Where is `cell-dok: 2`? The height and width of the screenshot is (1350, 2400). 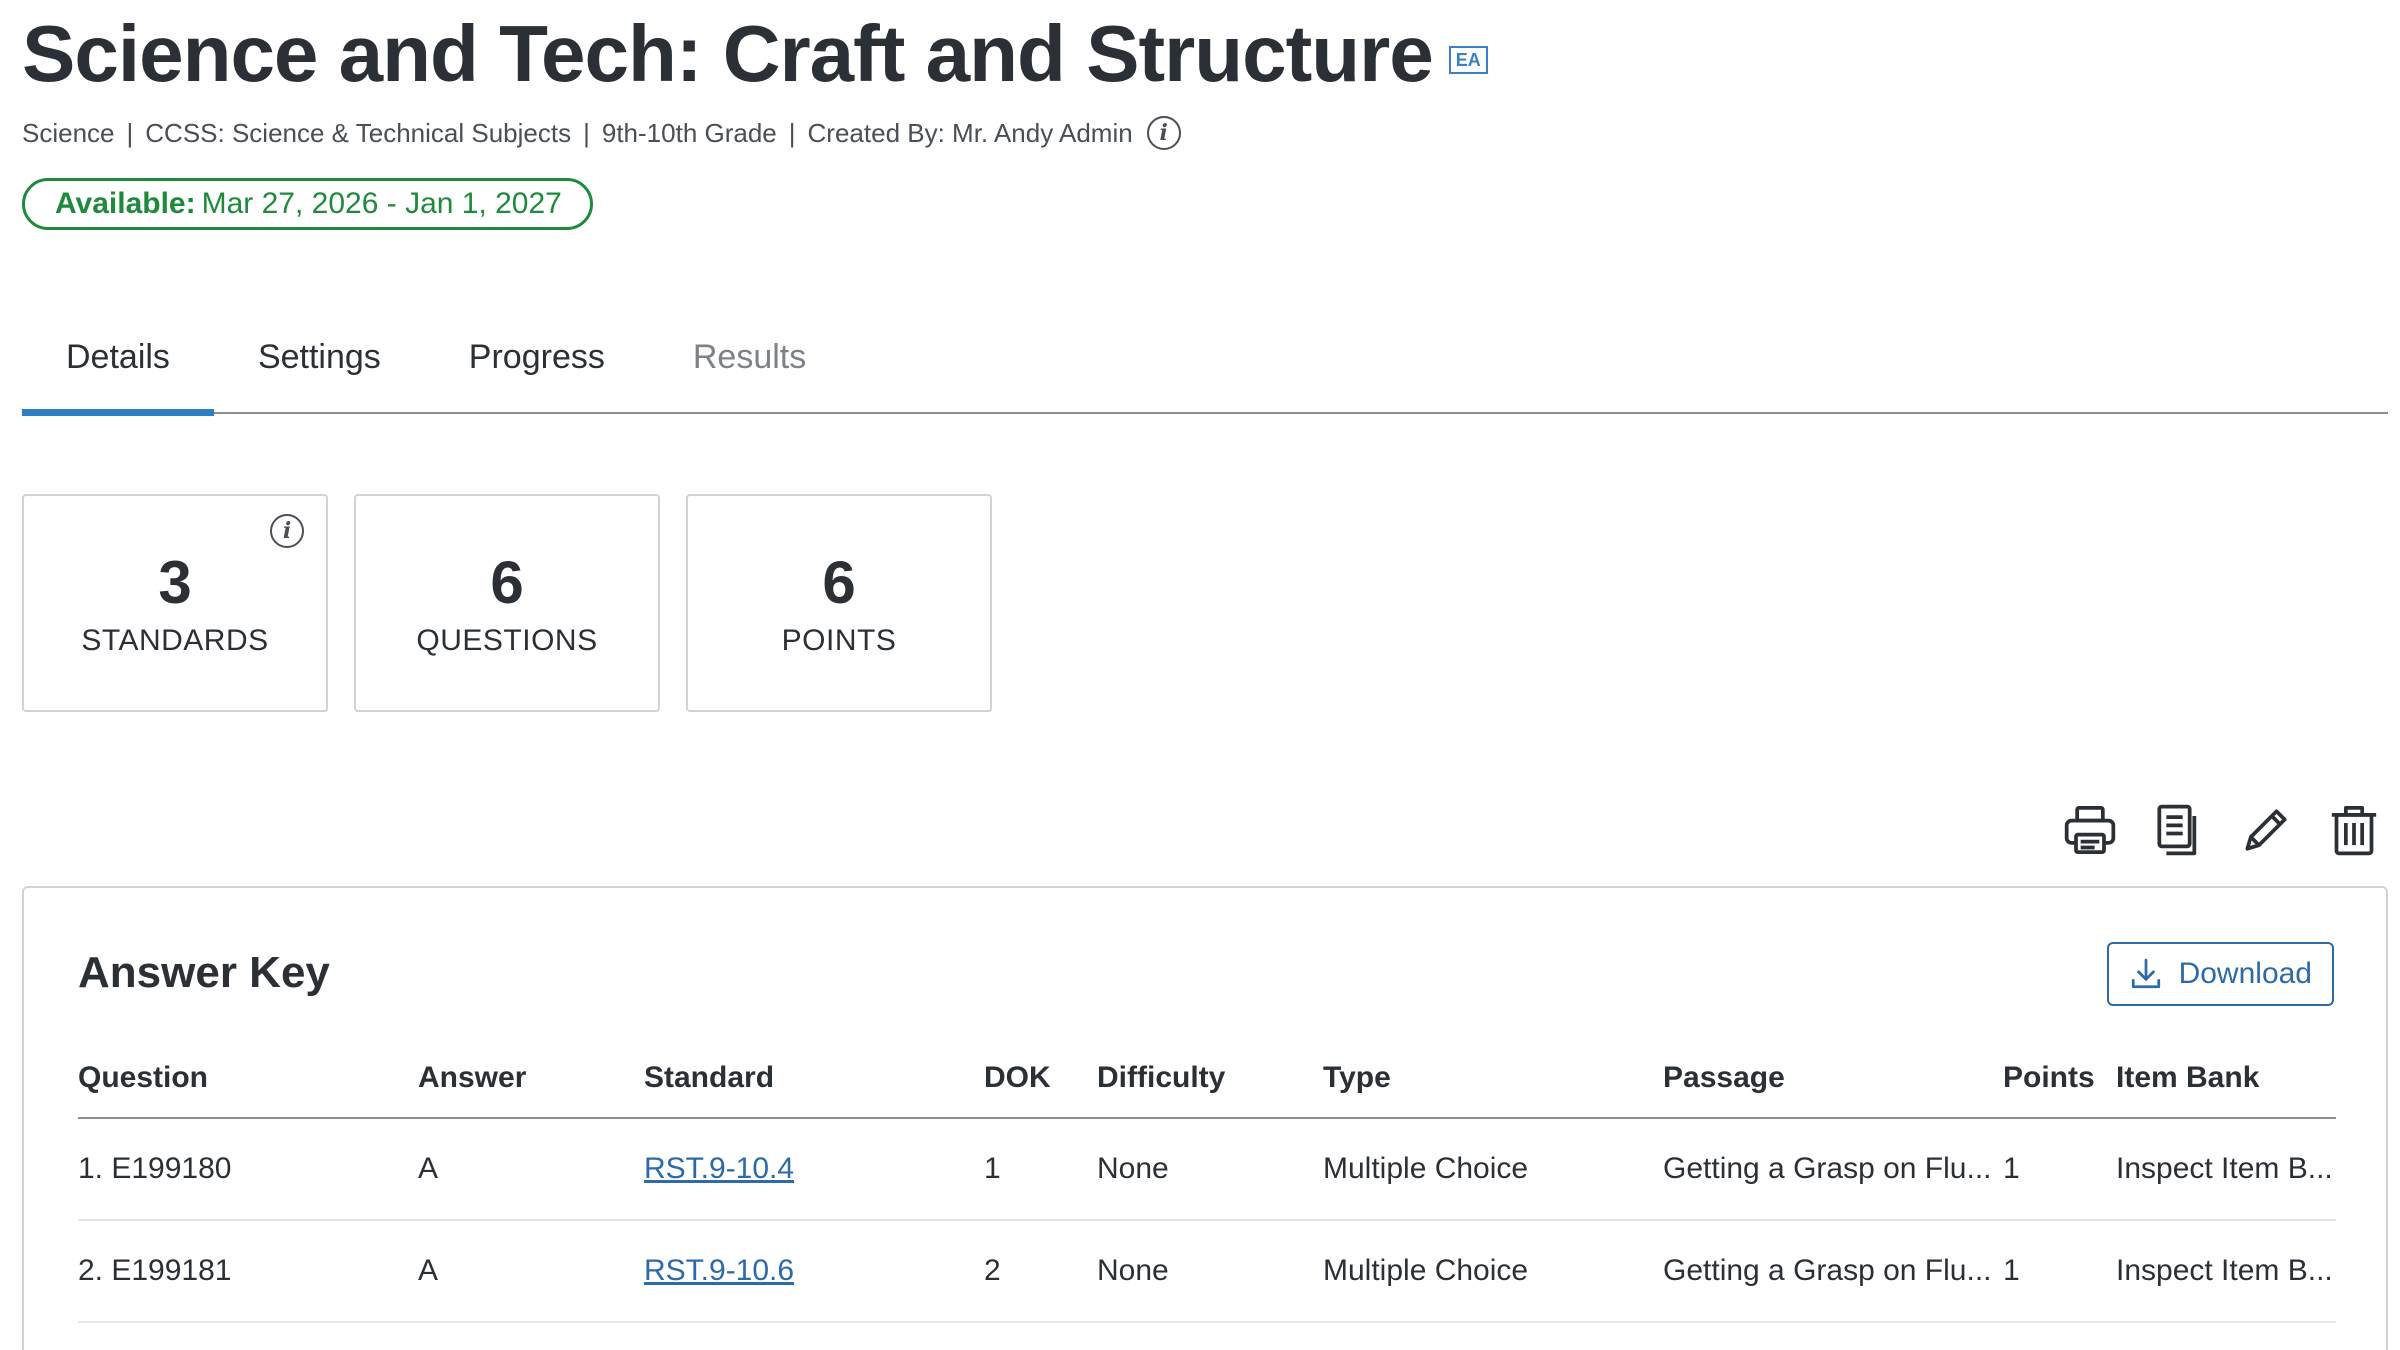
cell-dok: 2 is located at coordinates (1040, 1271).